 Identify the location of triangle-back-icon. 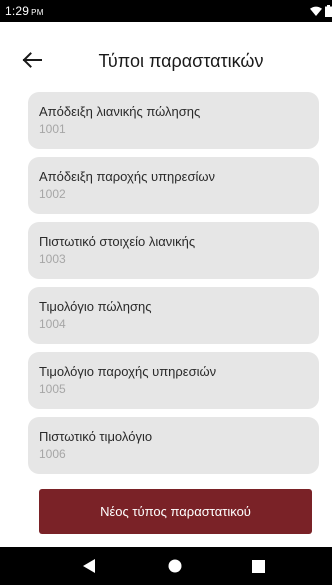
(89, 566).